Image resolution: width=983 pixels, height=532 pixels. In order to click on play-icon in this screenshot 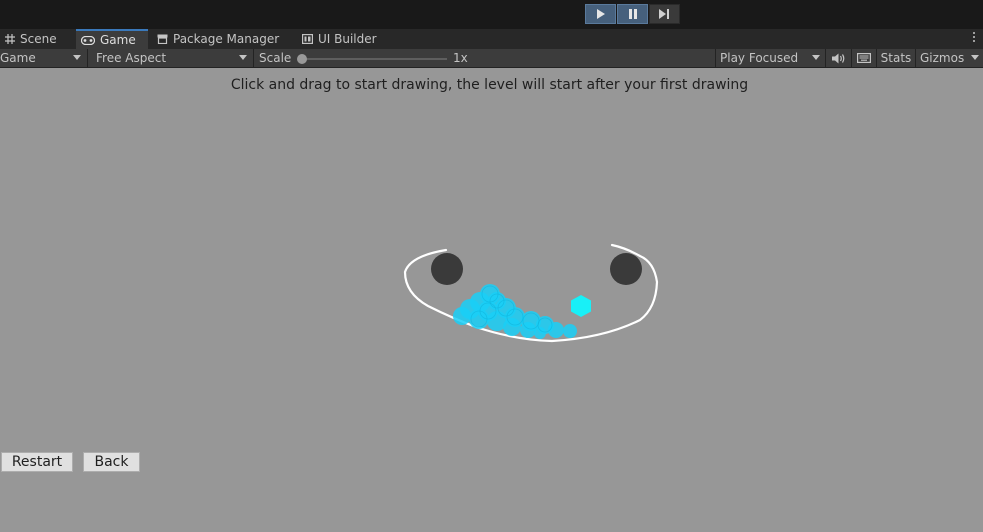, I will do `click(600, 14)`.